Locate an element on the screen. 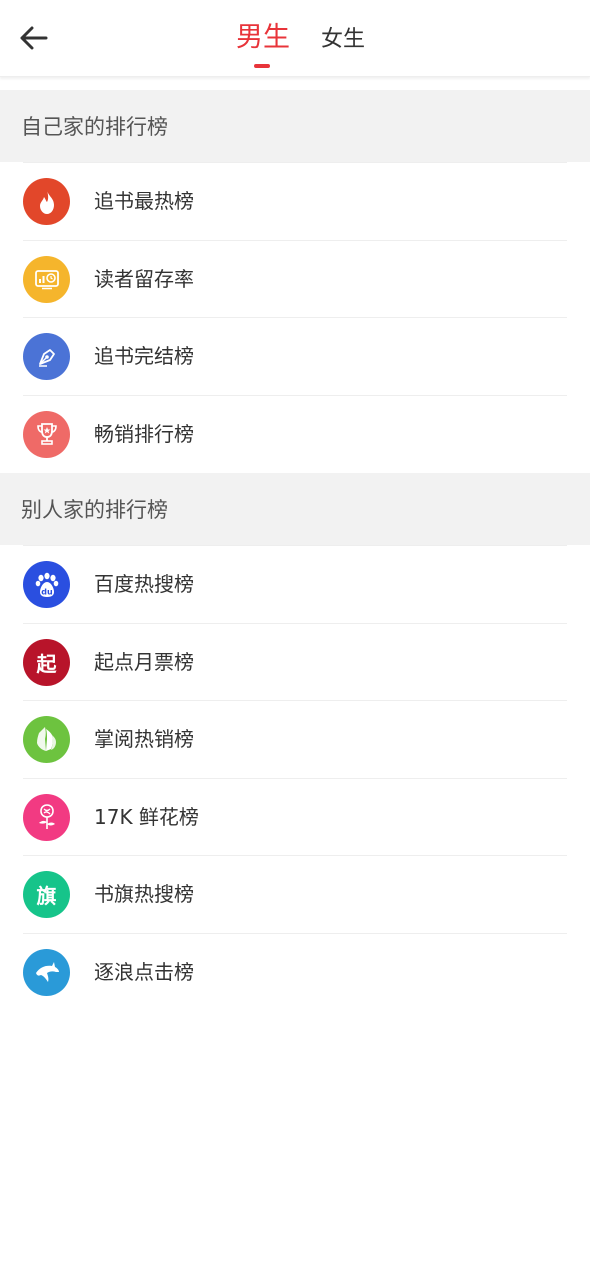 This screenshot has width=590, height=1280. list-item: du 百度热搜榜 is located at coordinates (295, 584).